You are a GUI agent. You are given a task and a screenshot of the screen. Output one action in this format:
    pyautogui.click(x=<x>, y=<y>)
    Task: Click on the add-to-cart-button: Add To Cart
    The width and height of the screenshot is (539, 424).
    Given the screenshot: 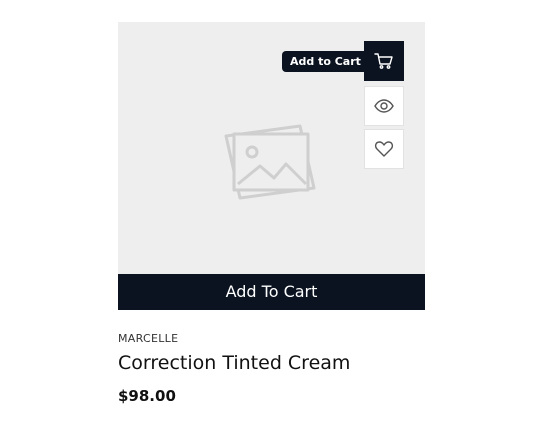 What is the action you would take?
    pyautogui.click(x=271, y=292)
    